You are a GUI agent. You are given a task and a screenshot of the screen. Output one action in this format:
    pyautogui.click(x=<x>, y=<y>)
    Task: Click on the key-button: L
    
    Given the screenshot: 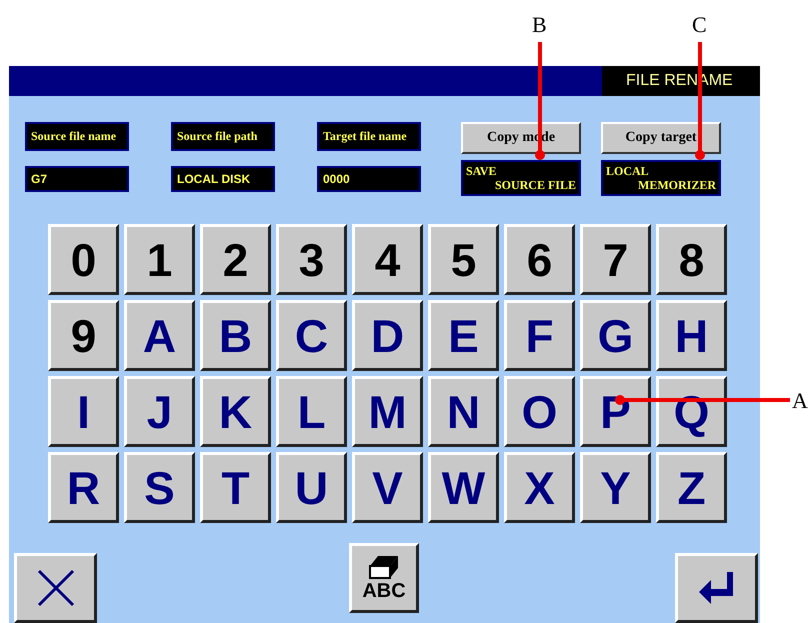 What is the action you would take?
    pyautogui.click(x=311, y=411)
    